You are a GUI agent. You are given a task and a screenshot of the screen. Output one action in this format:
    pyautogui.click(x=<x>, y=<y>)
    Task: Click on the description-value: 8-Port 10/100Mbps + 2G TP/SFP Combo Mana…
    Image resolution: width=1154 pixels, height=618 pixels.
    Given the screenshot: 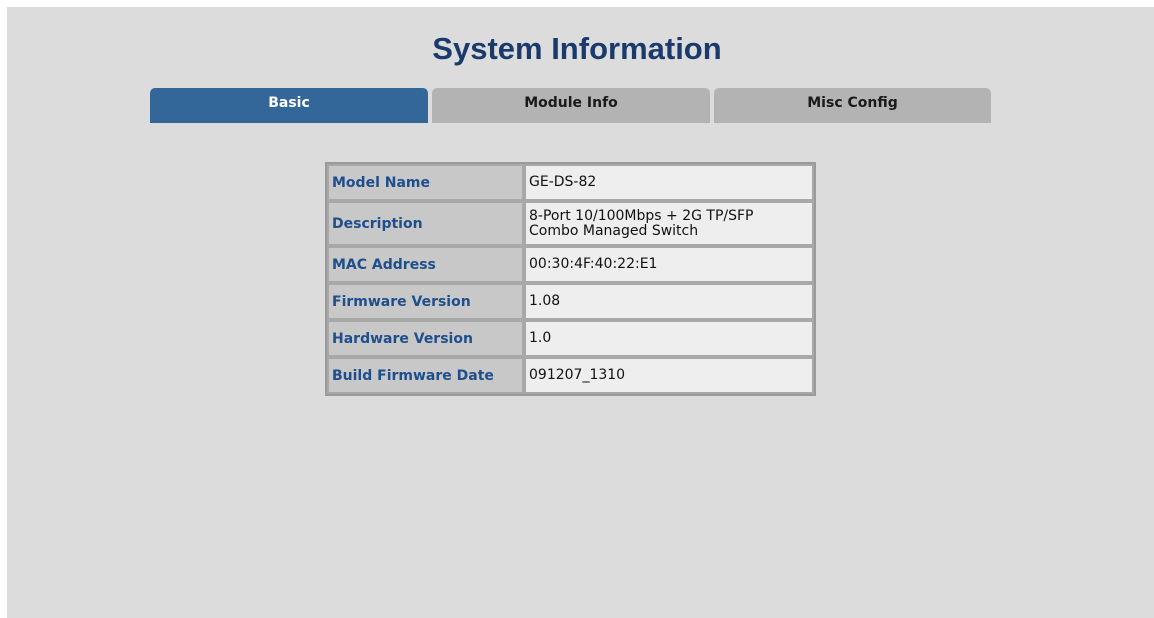 What is the action you would take?
    pyautogui.click(x=669, y=223)
    